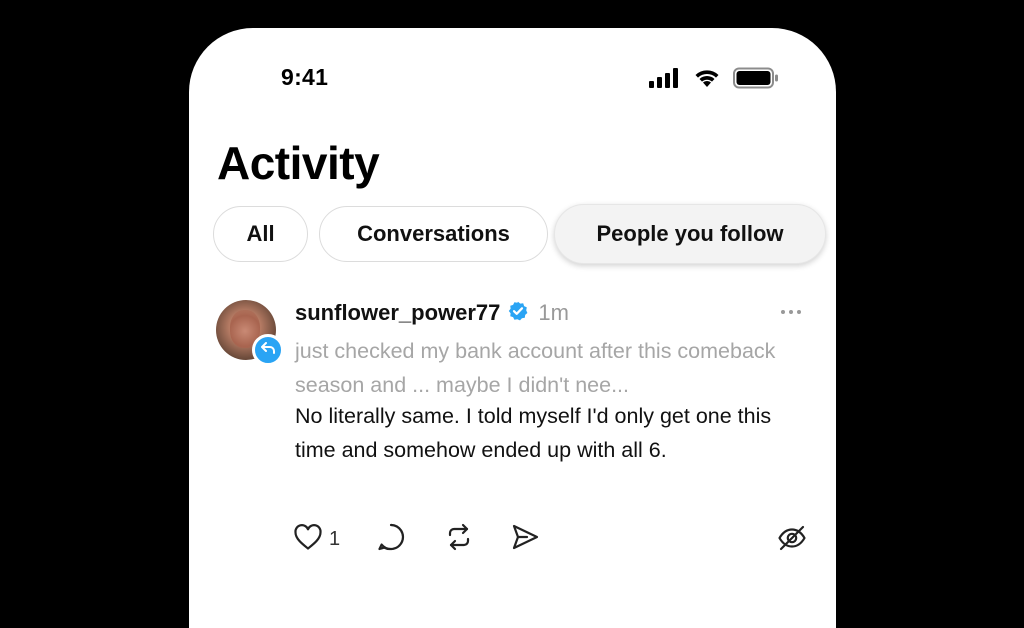 The height and width of the screenshot is (628, 1024). I want to click on repost-button, so click(459, 539).